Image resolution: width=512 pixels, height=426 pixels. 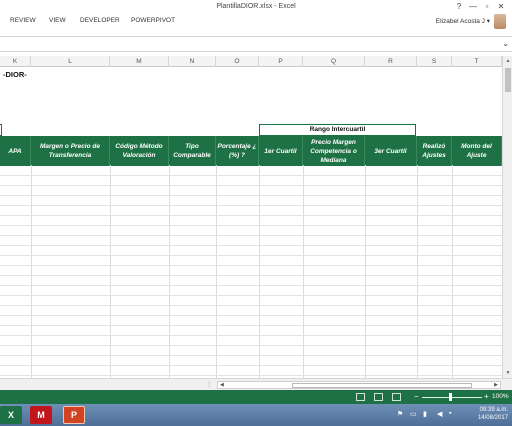 I want to click on scroll-left-icon: ◀, so click(x=222, y=385).